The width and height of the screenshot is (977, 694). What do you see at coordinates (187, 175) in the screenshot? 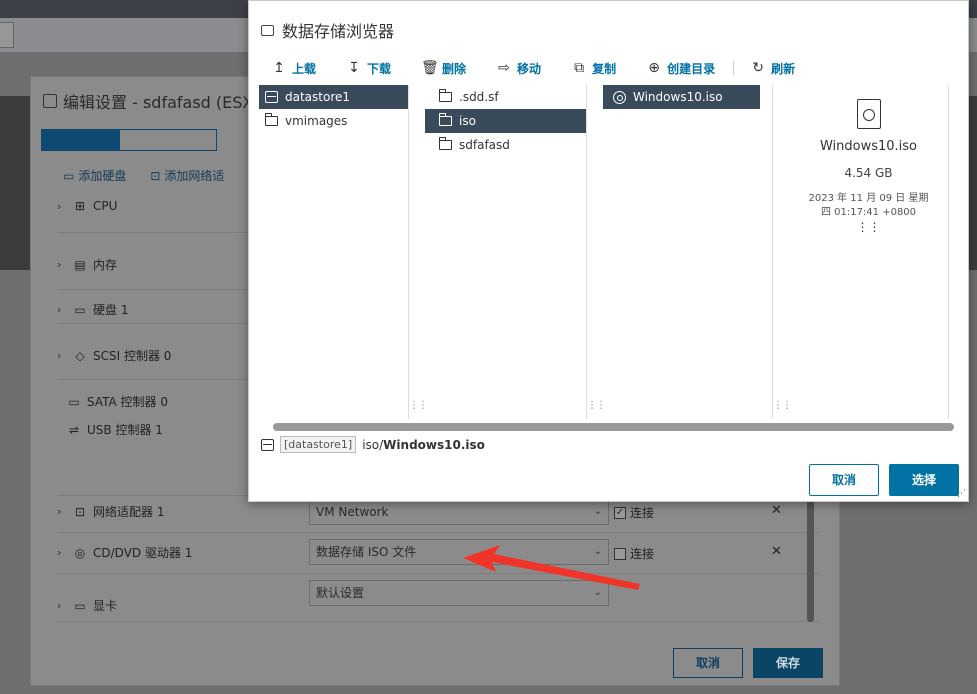
I see `add-nic-button: ⊡ 添加网络适` at bounding box center [187, 175].